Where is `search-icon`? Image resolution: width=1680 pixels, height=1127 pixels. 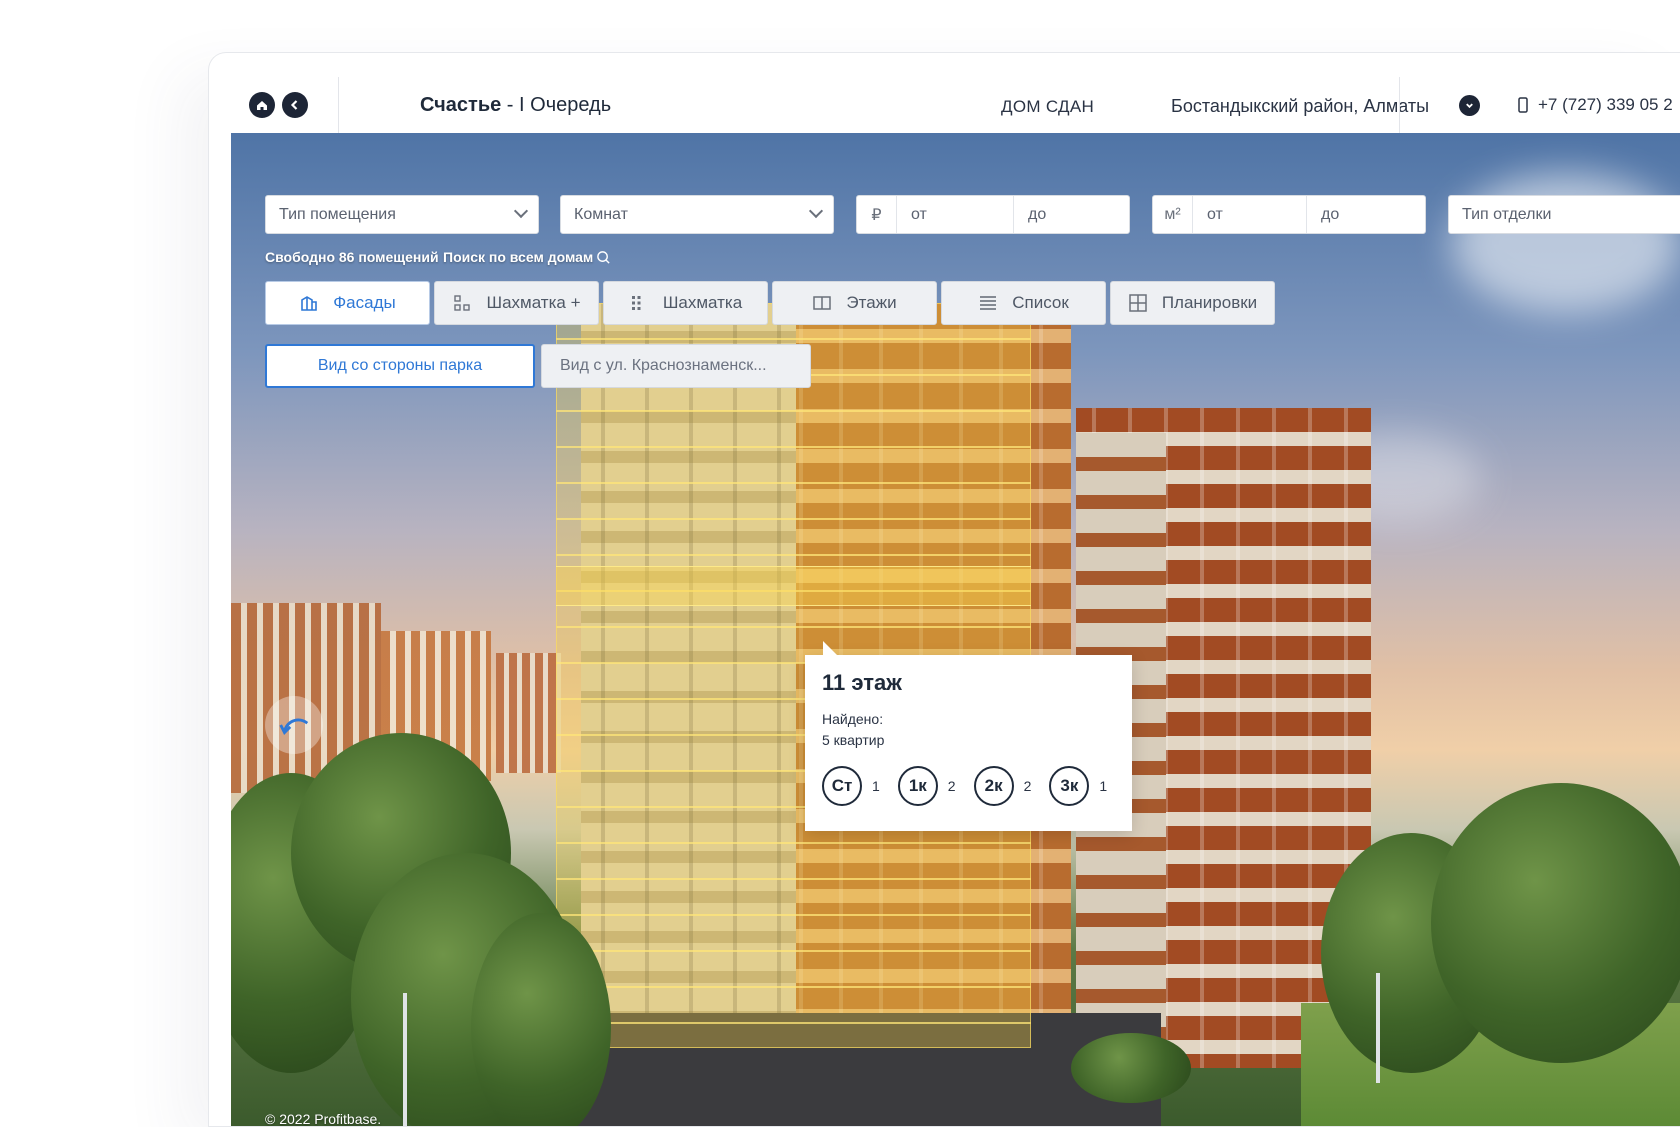 search-icon is located at coordinates (603, 257).